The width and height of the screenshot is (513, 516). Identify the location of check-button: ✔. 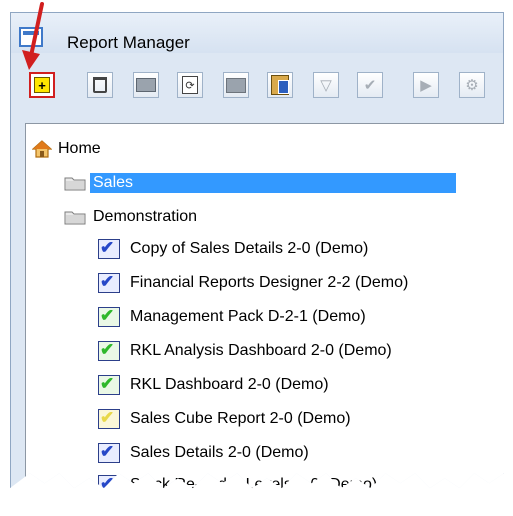
(370, 85).